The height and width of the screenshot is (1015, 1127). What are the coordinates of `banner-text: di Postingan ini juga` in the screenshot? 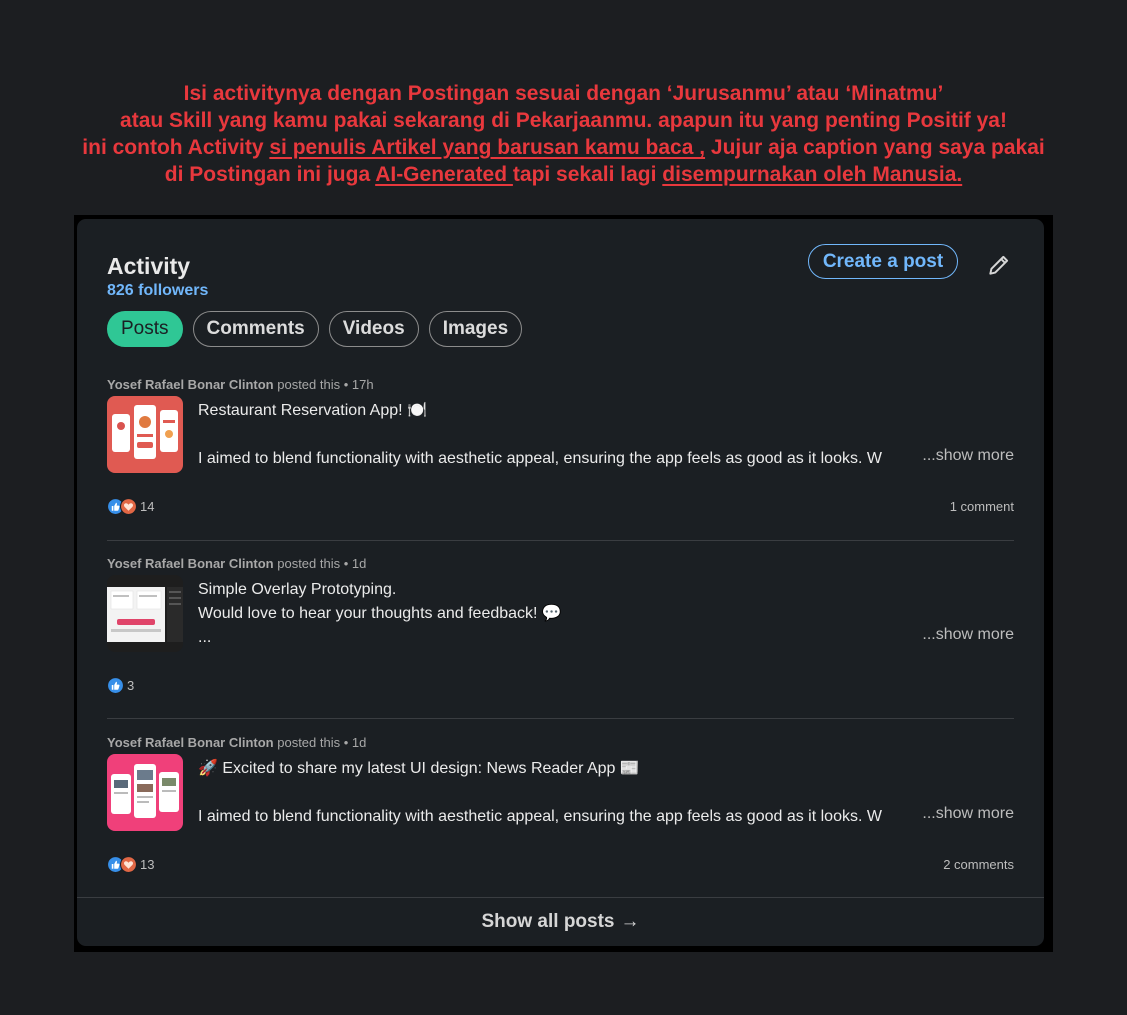 It's located at (270, 174).